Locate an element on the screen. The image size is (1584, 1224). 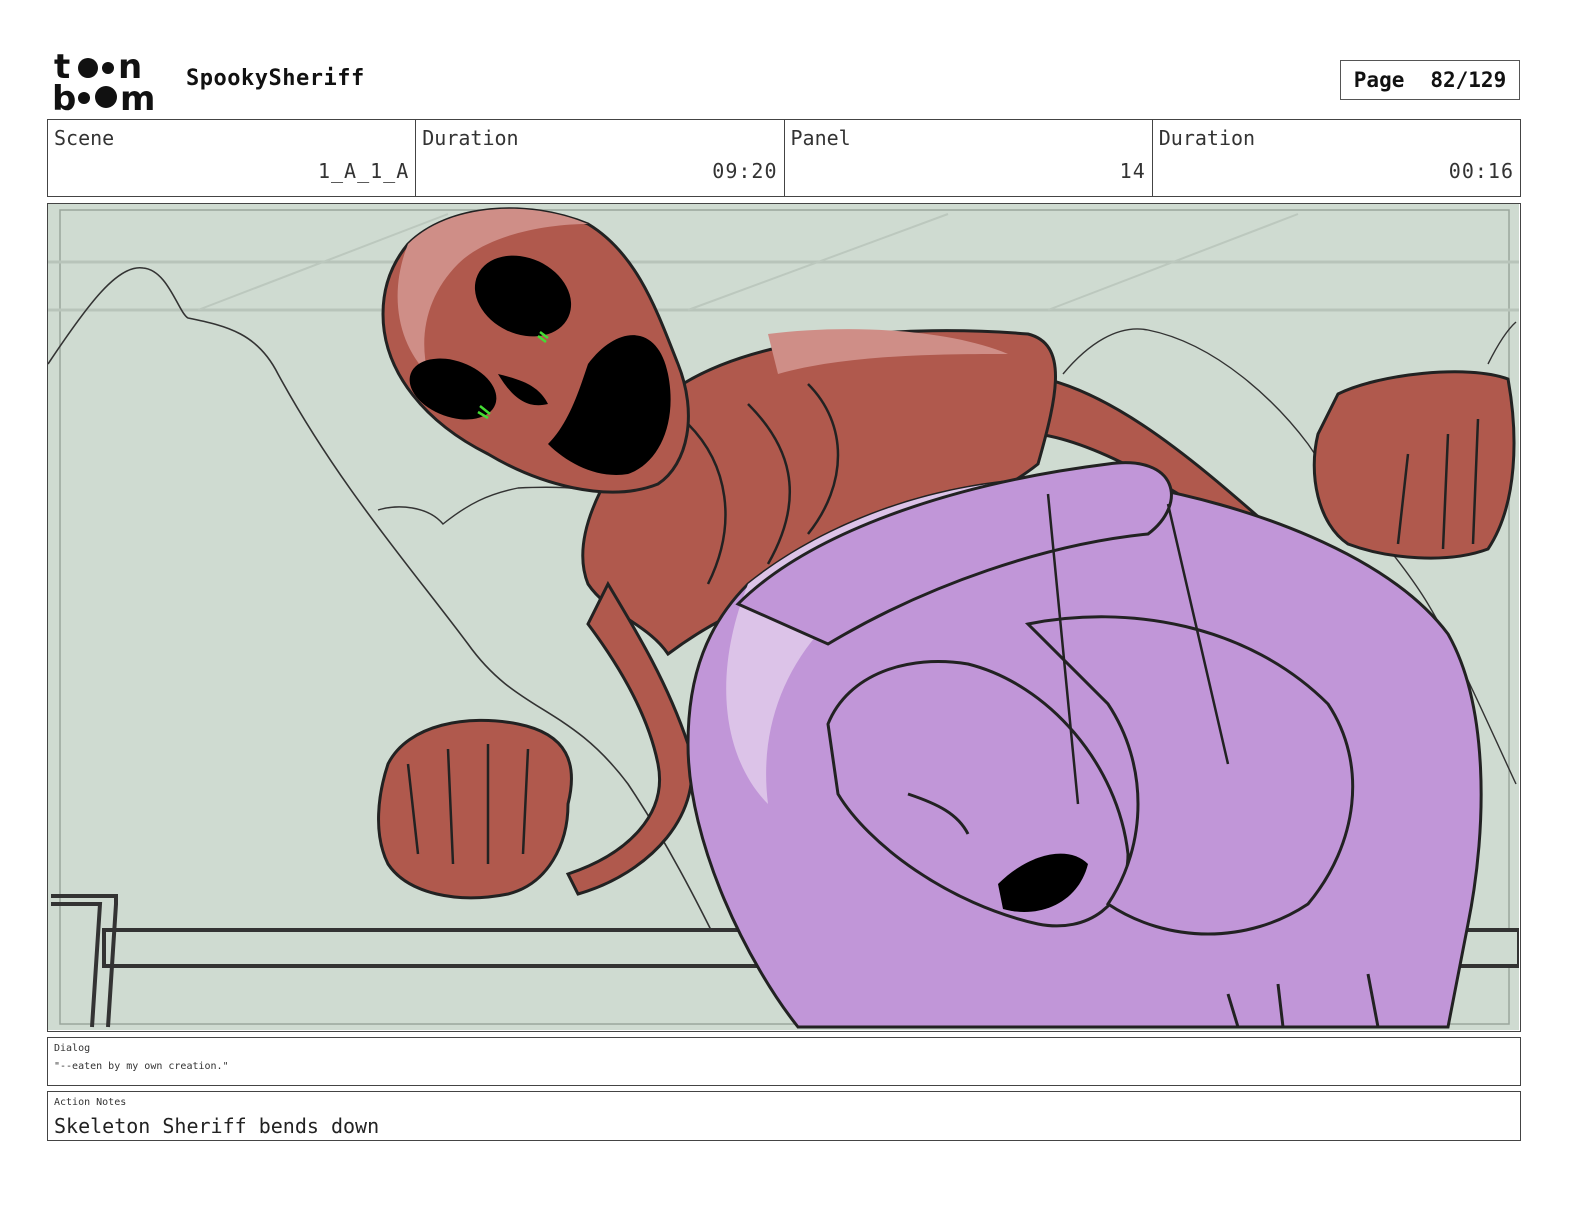
panel-duration-label: Duration is located at coordinates (1207, 138).